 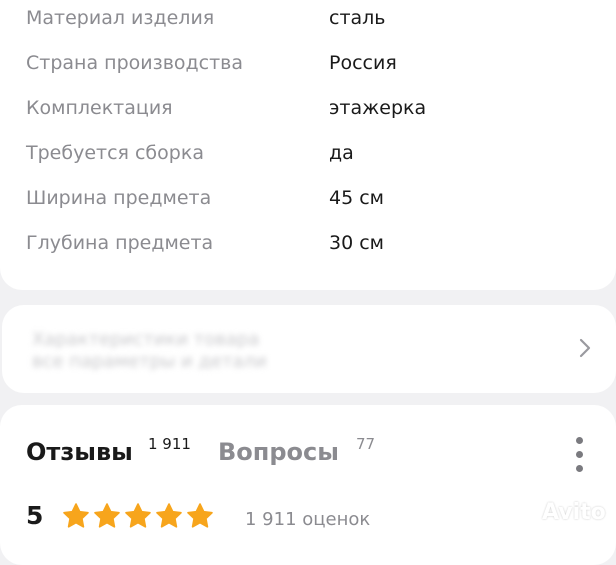 I want to click on spec-row-assembly: Требуется сборка да, so click(x=316, y=153).